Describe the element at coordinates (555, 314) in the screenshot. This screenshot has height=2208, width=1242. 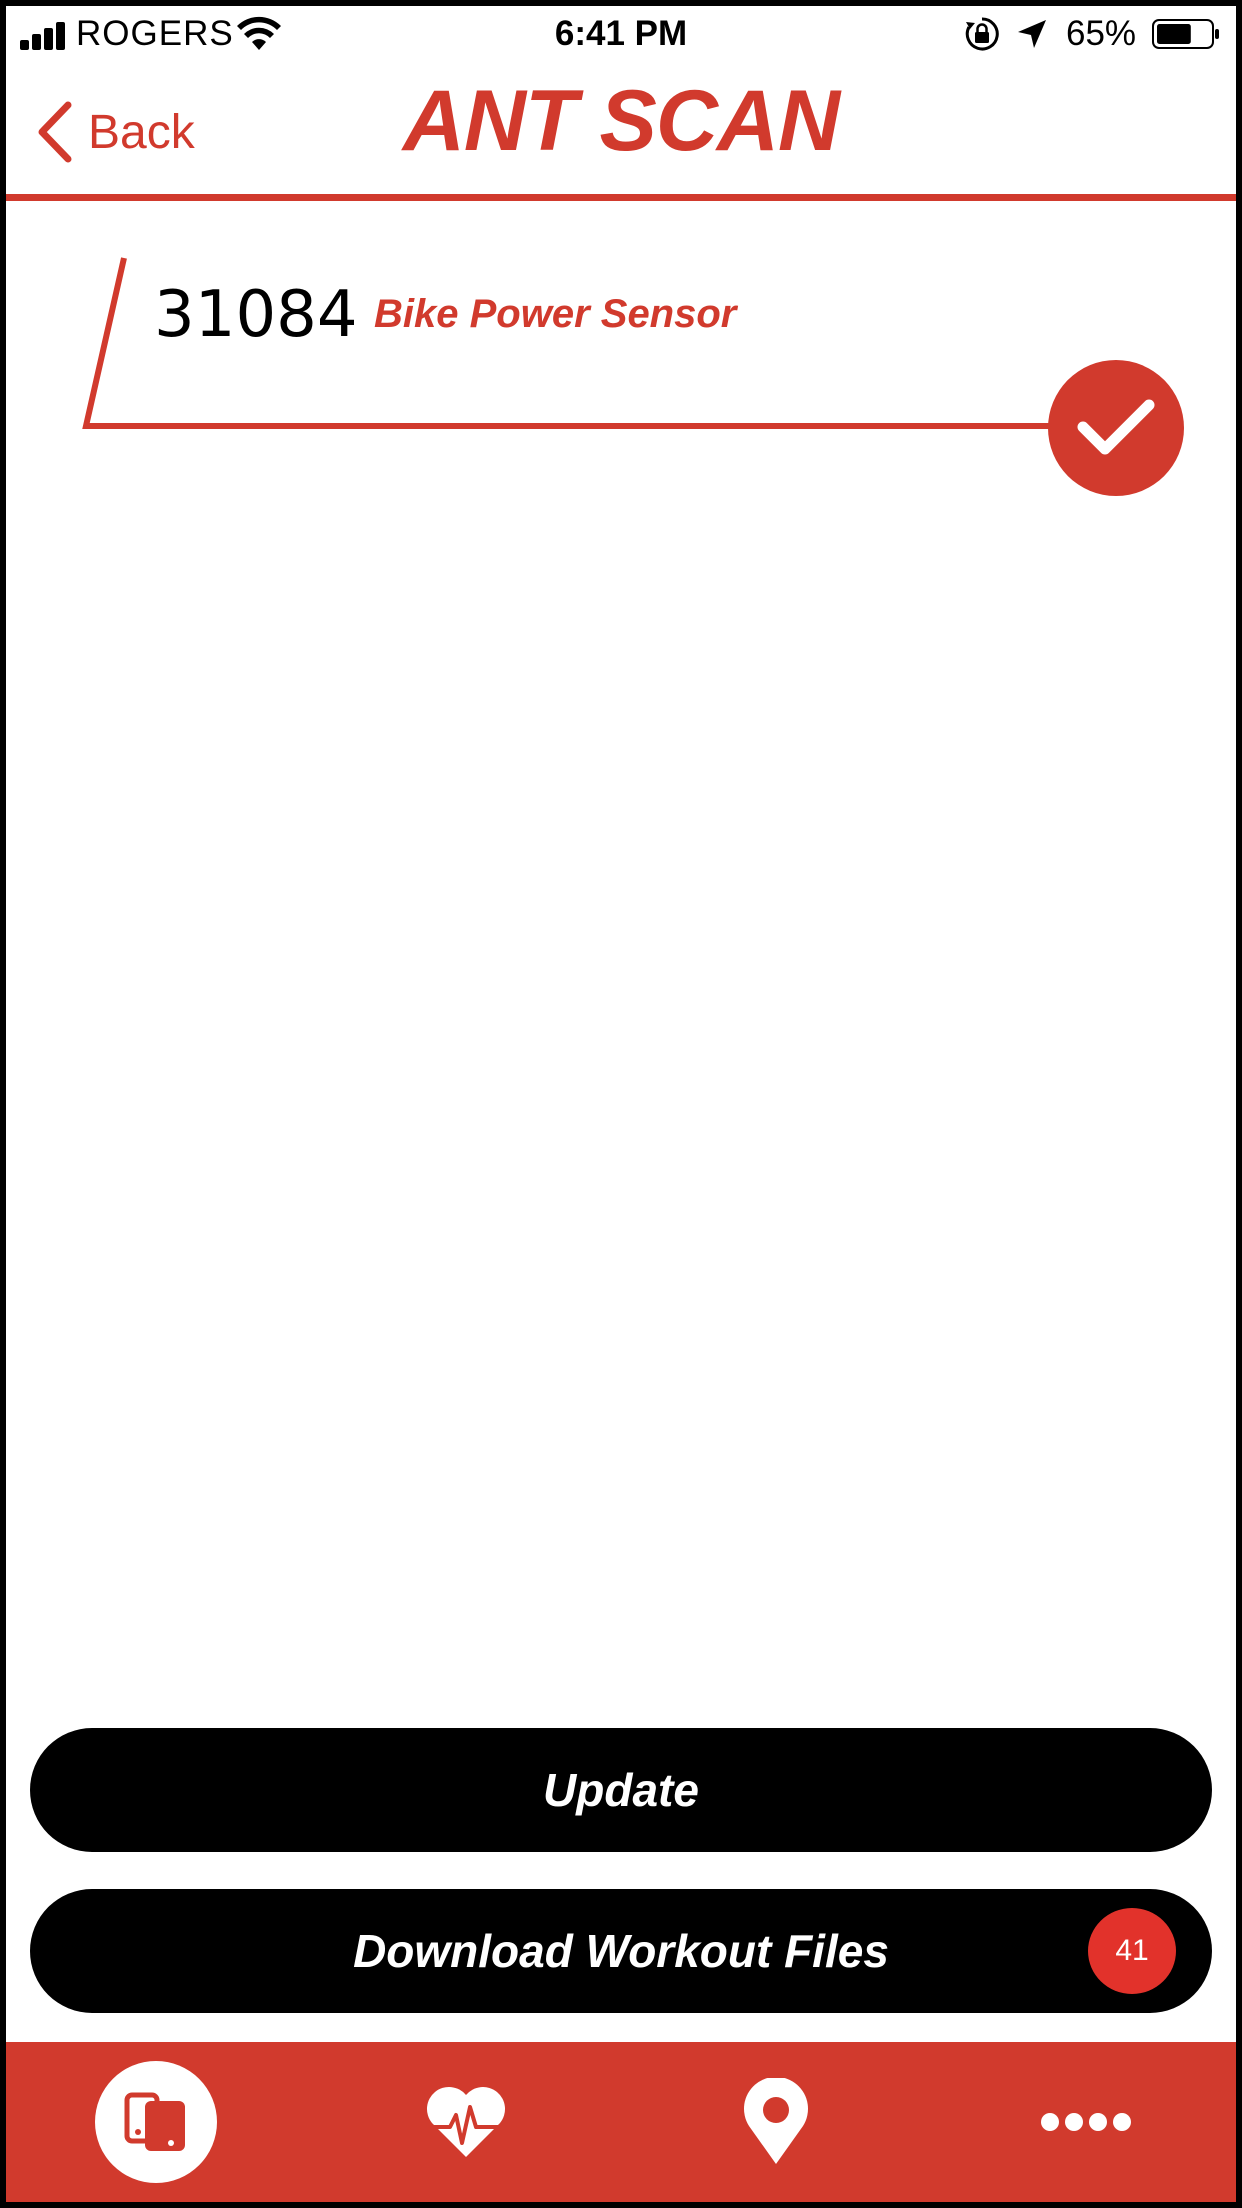
I see `device-type: Bike Power Sensor` at that location.